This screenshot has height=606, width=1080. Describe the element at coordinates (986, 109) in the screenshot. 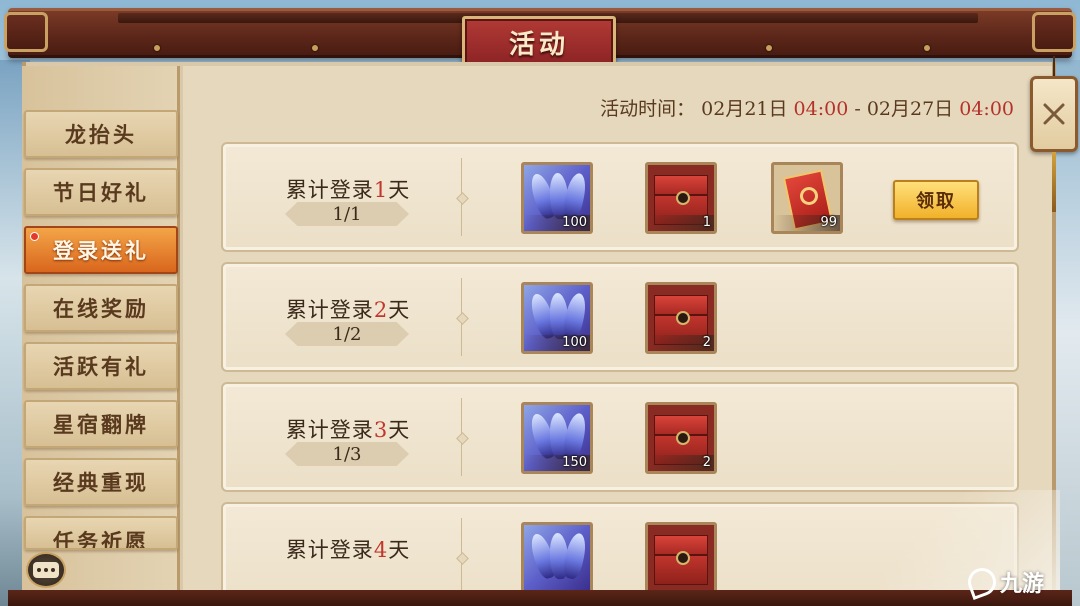

I see `event-end-time: 04:00` at that location.